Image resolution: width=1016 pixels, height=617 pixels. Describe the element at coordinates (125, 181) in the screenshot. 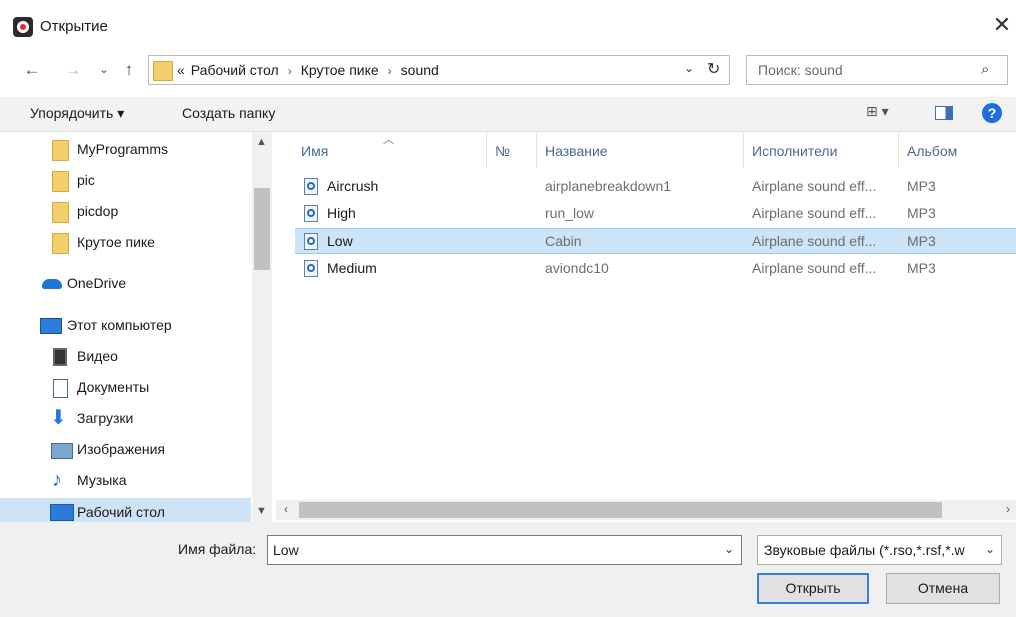

I see `nav-item-pic: pic` at that location.